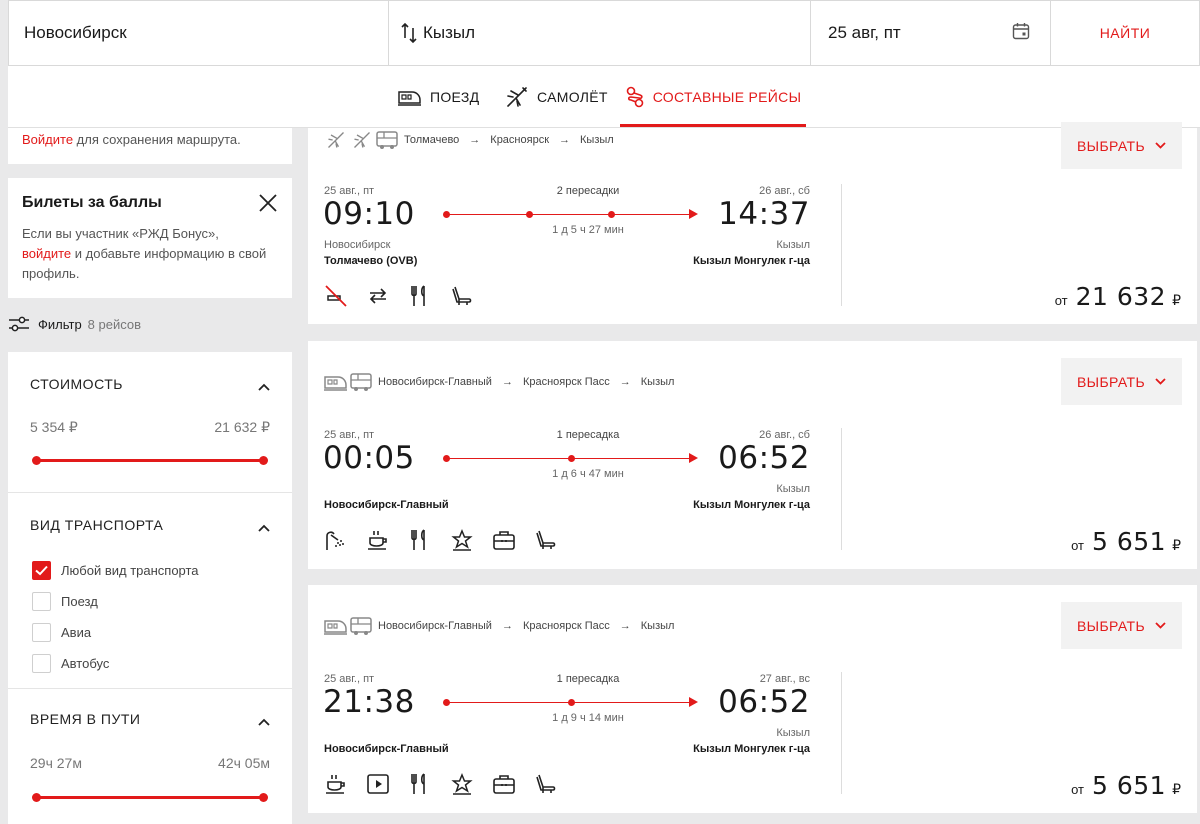 The height and width of the screenshot is (824, 1200). I want to click on route-stop: Красноярск, so click(520, 140).